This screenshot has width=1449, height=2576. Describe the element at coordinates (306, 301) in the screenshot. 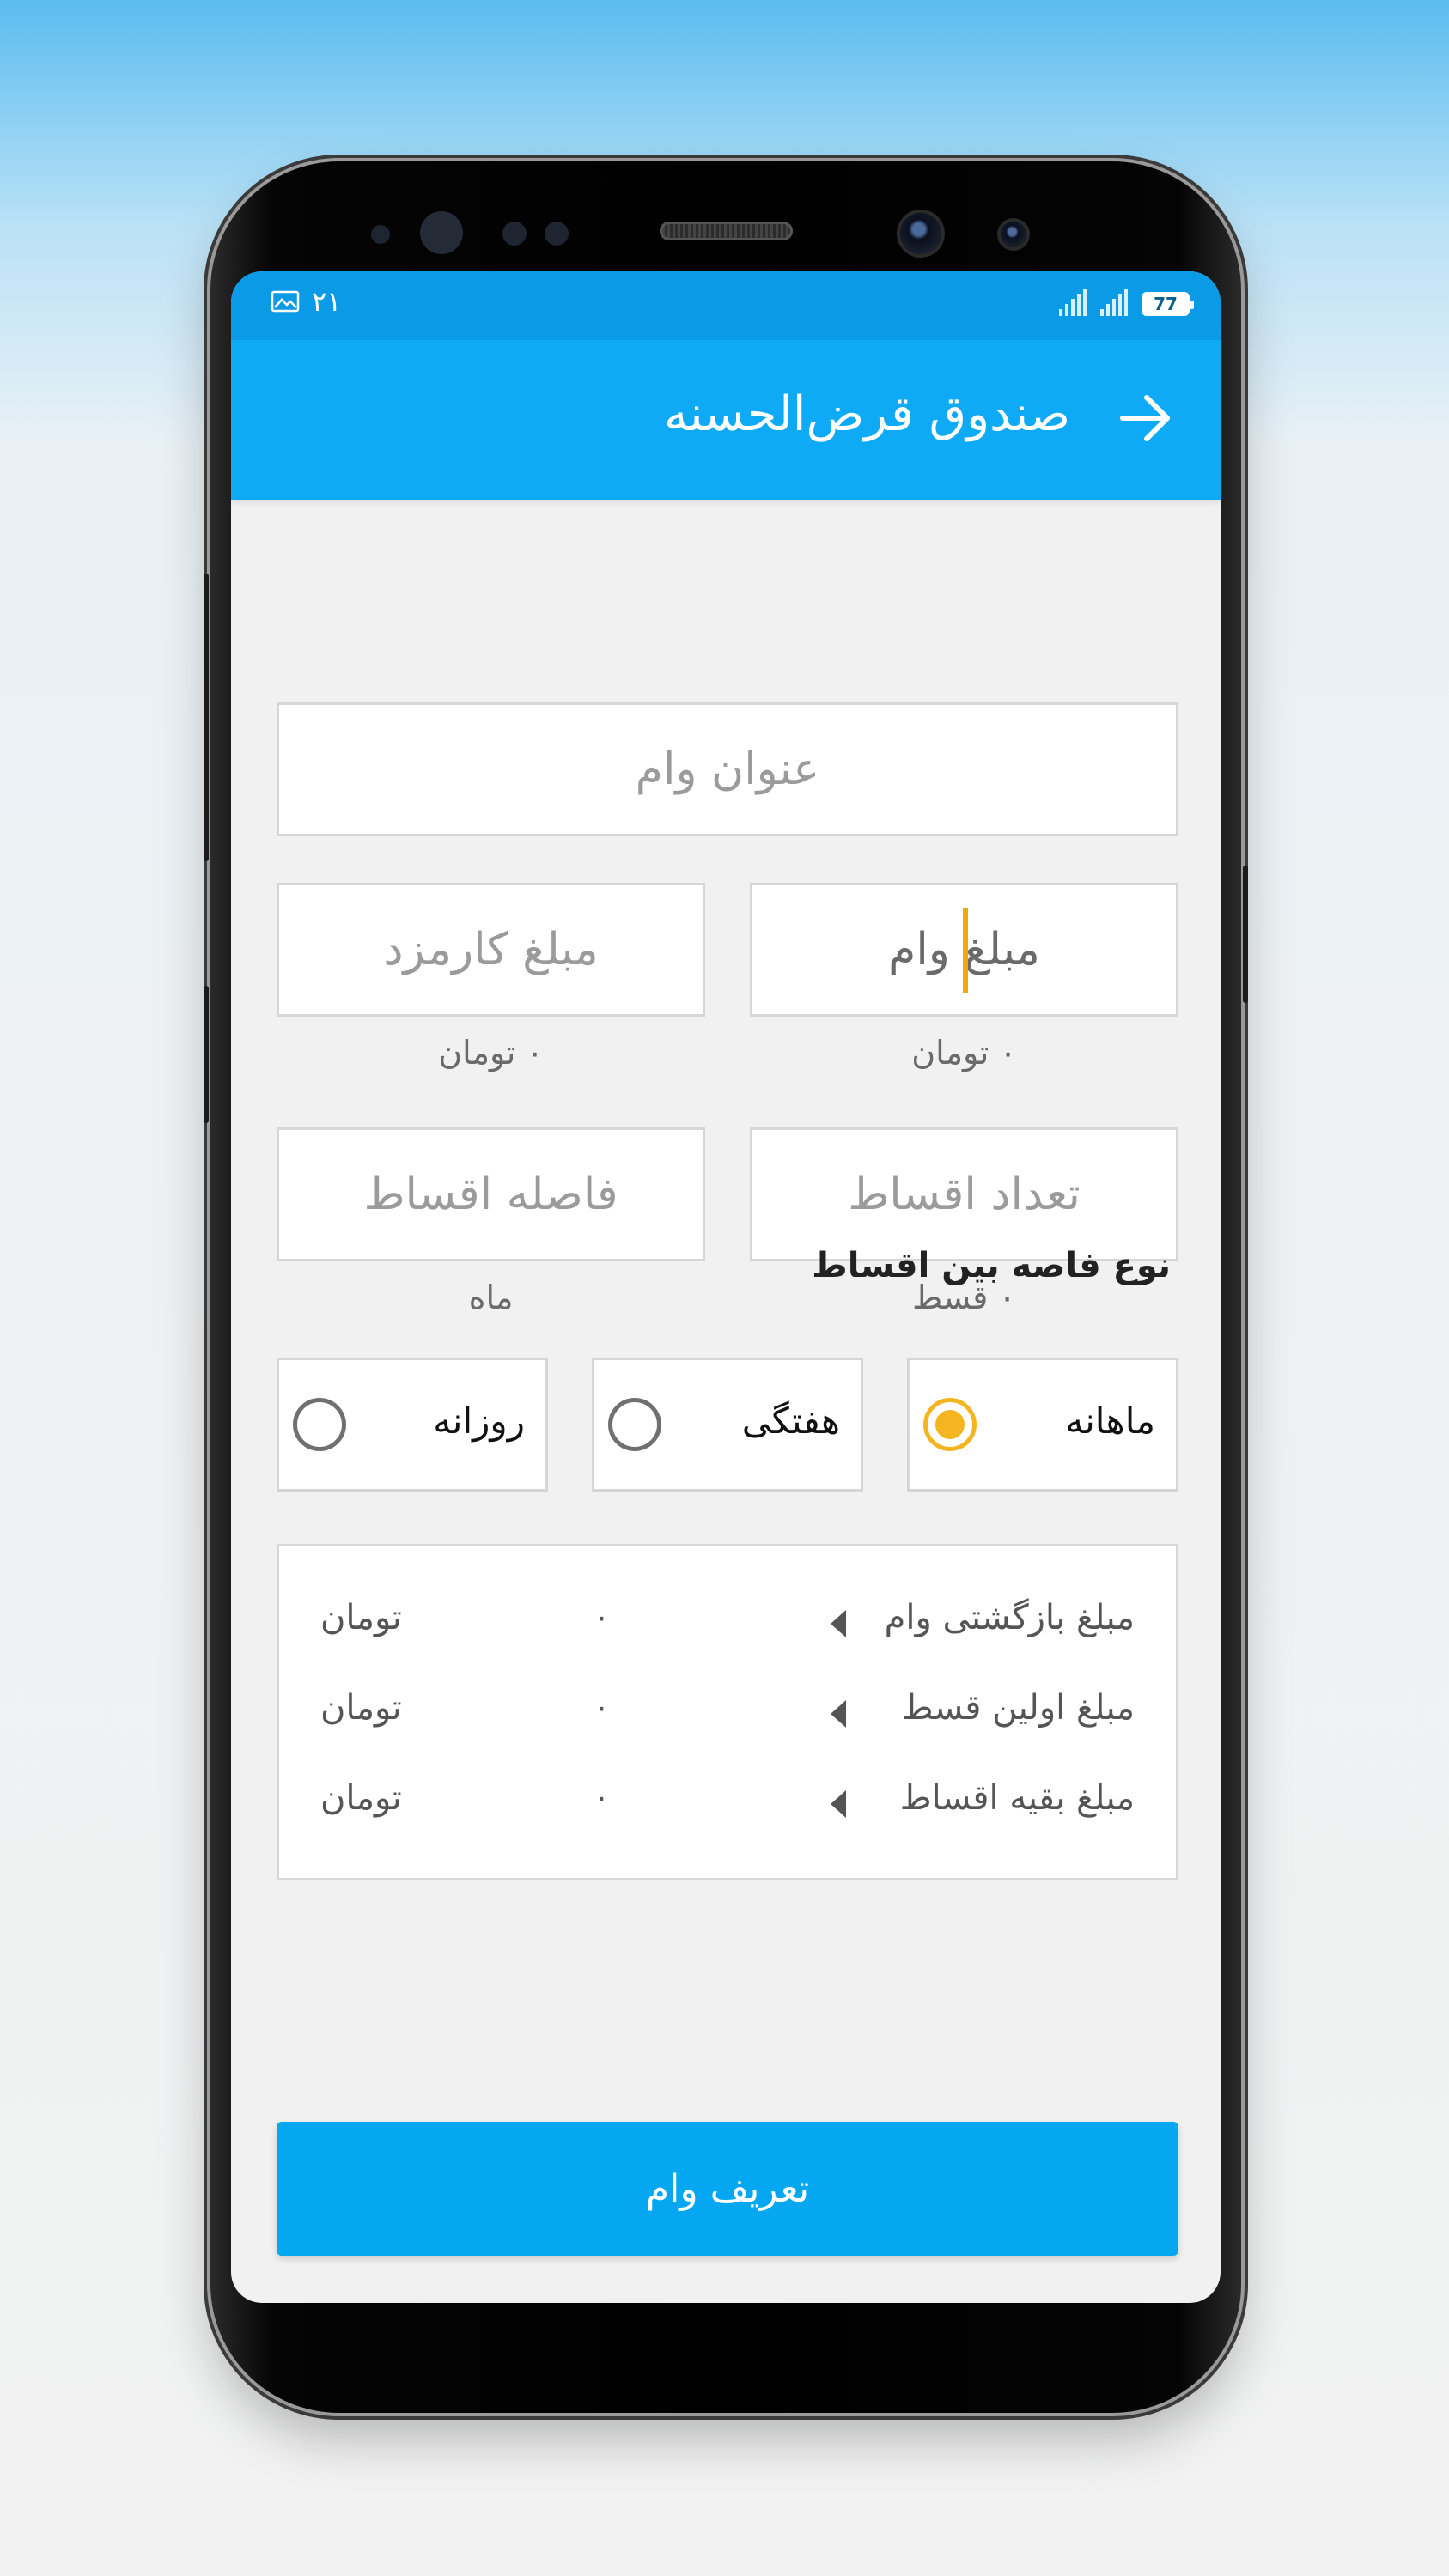

I see `status-bar-left: ۲۱` at that location.